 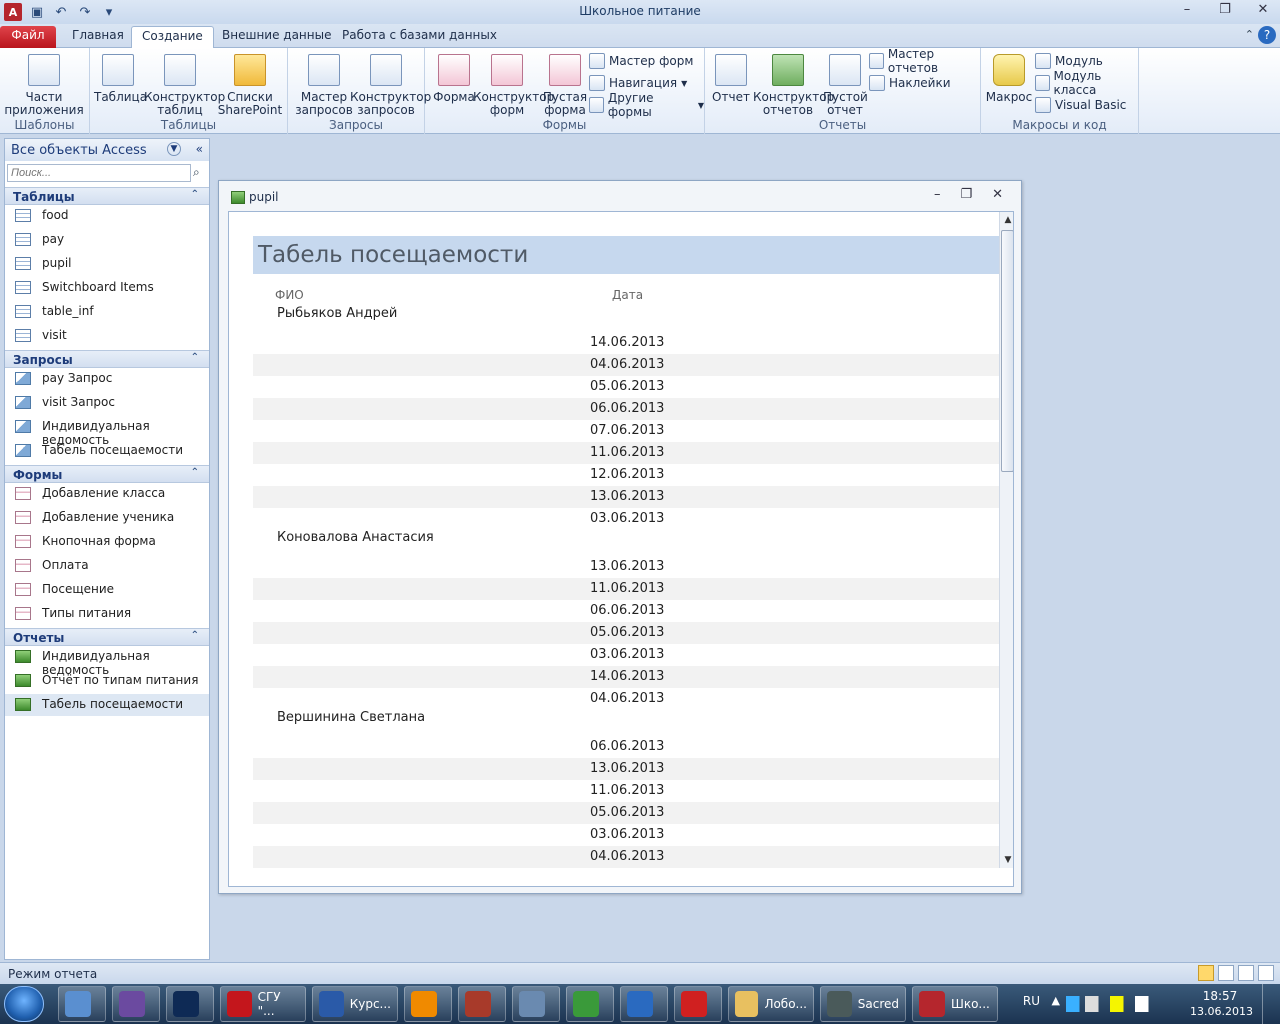 I want to click on vertical-scrollbar: ▲ ▼, so click(x=1006, y=540).